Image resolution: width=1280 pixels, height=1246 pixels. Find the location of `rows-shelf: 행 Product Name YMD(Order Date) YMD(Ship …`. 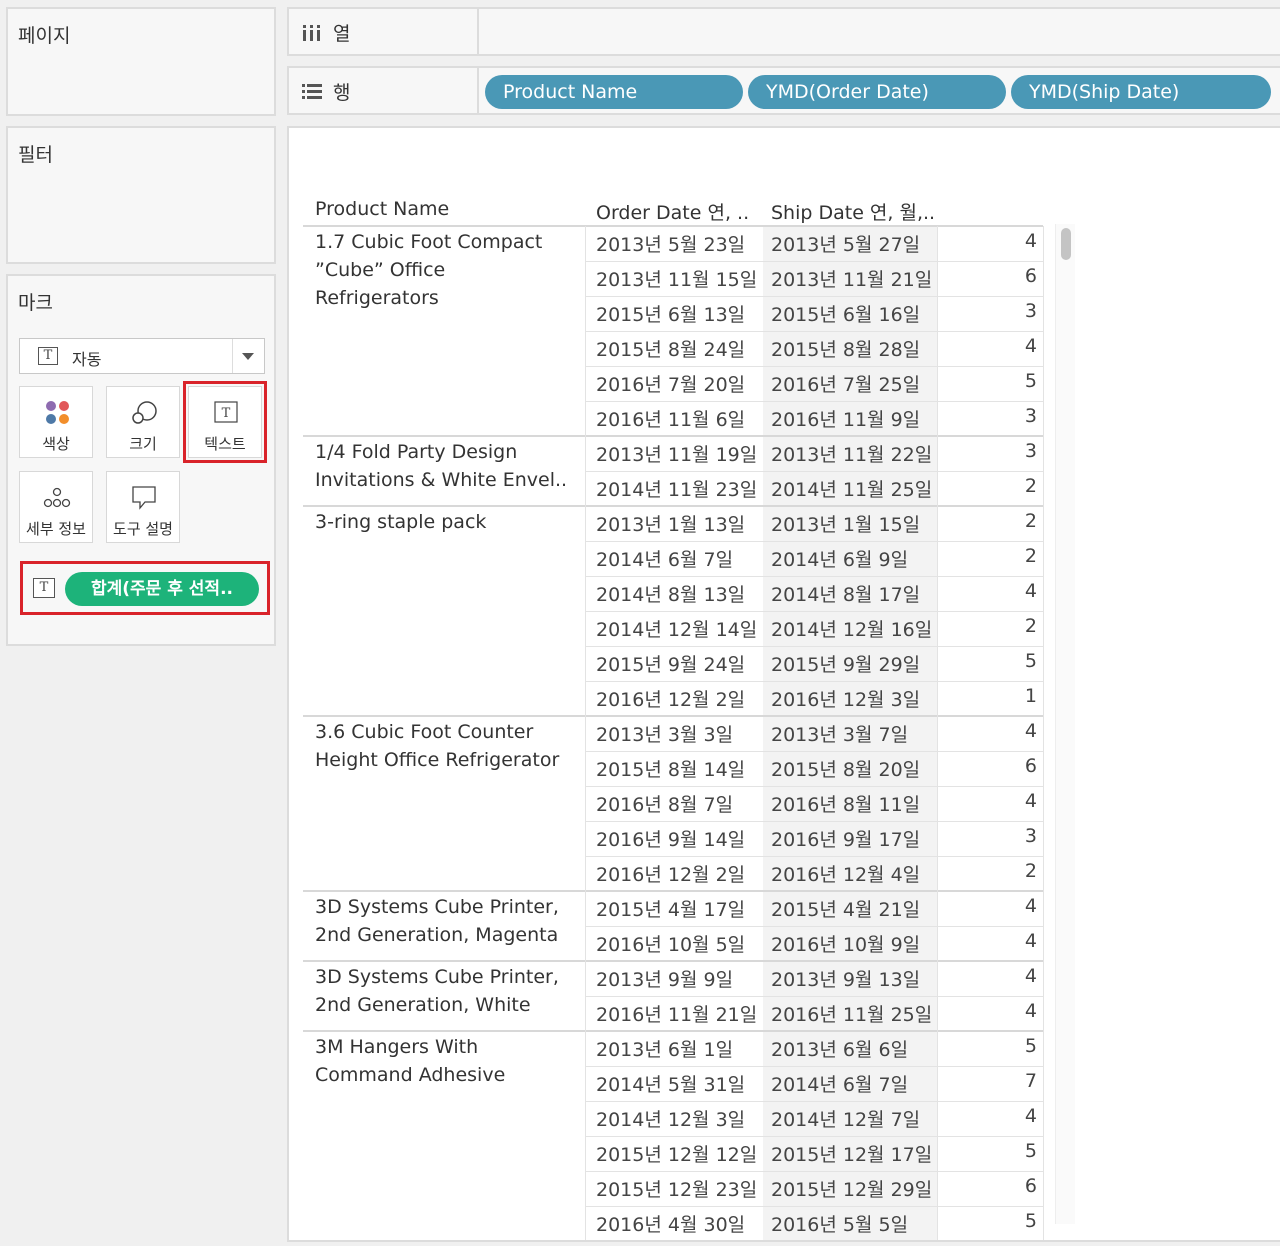

rows-shelf: 행 Product Name YMD(Order Date) YMD(Ship … is located at coordinates (783, 90).